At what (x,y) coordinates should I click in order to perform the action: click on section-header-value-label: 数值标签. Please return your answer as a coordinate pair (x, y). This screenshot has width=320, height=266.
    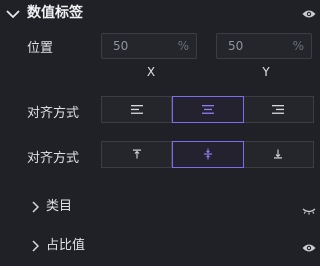
    Looking at the image, I should click on (160, 12).